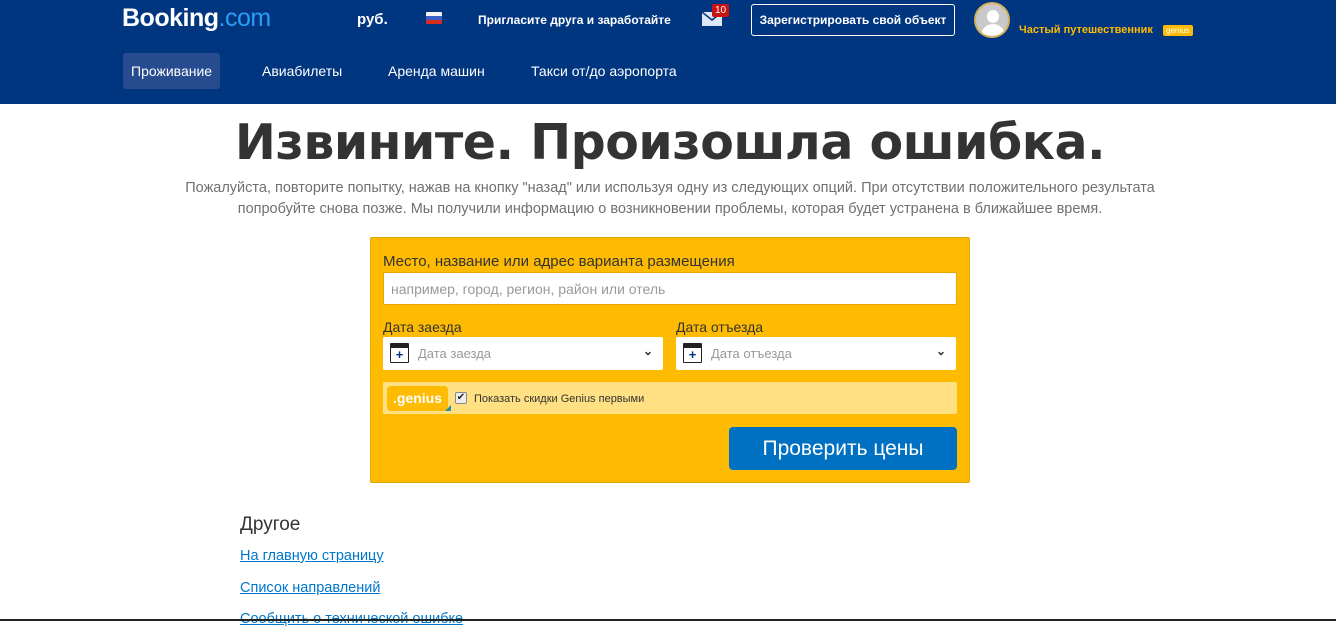  I want to click on currency-selector: руб., so click(372, 19).